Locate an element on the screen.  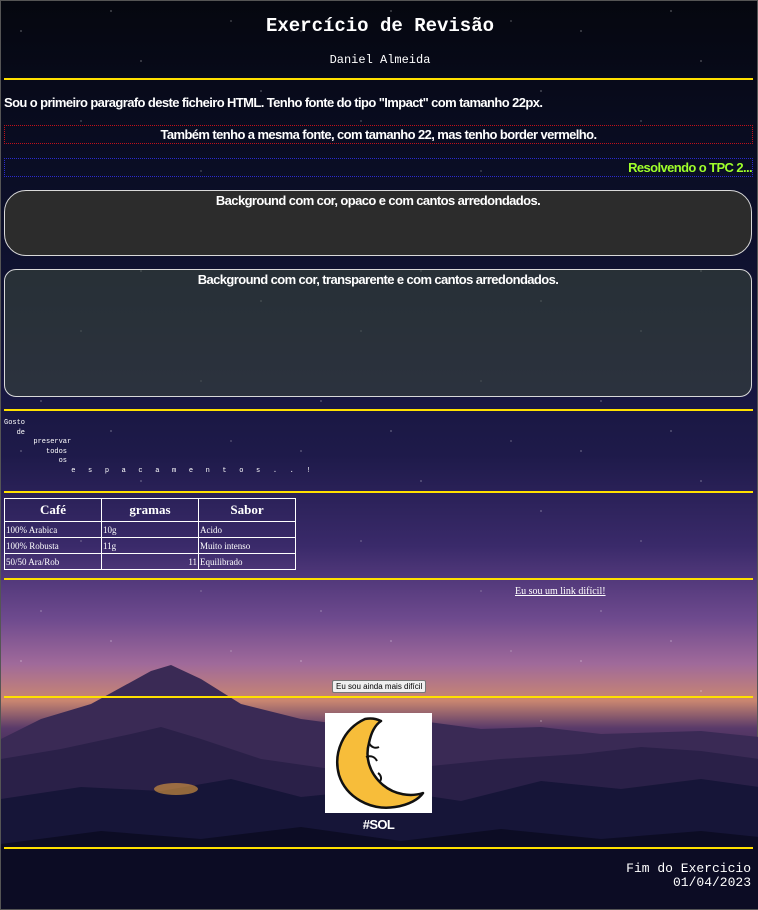
table-cell: Equilibrado is located at coordinates (247, 561).